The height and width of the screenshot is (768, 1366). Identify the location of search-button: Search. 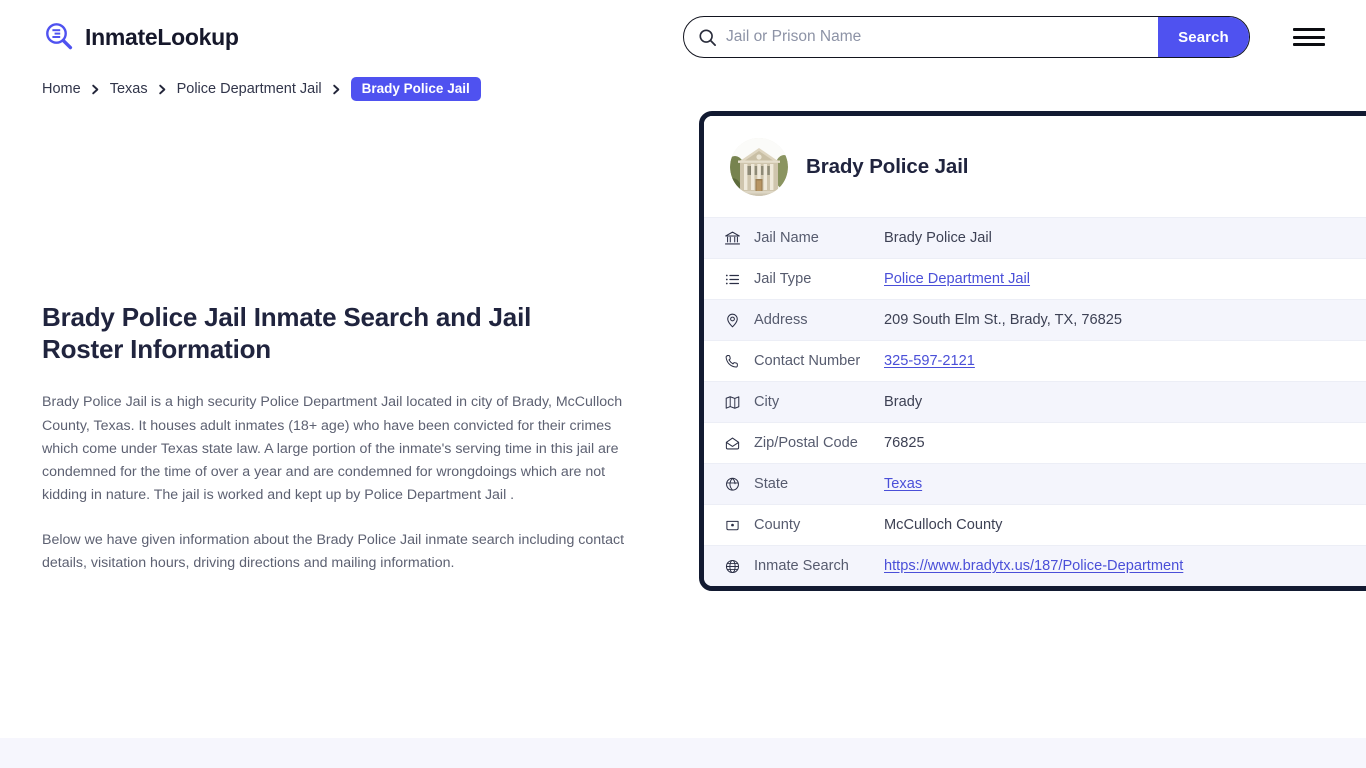
(1203, 37).